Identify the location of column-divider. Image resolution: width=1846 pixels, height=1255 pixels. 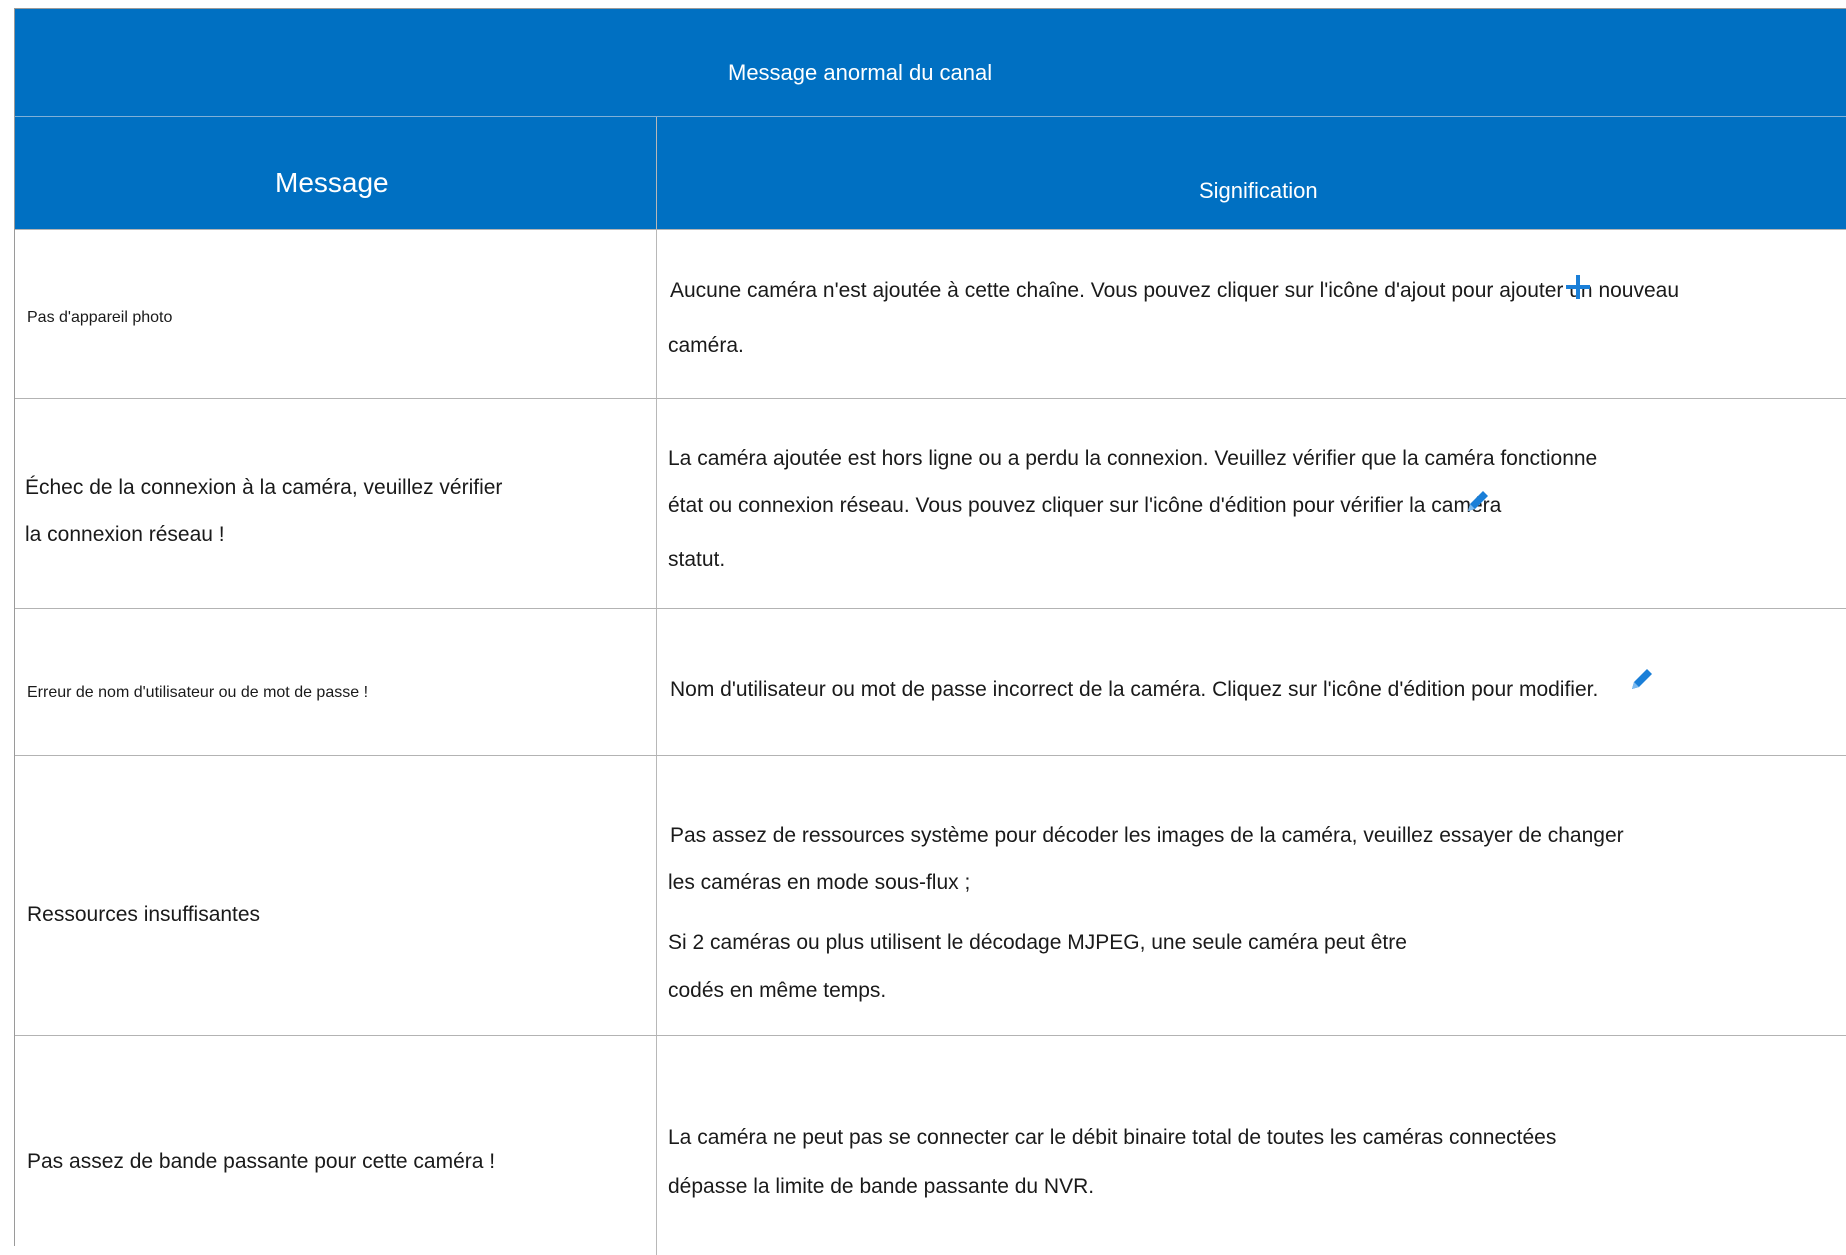
(656, 686).